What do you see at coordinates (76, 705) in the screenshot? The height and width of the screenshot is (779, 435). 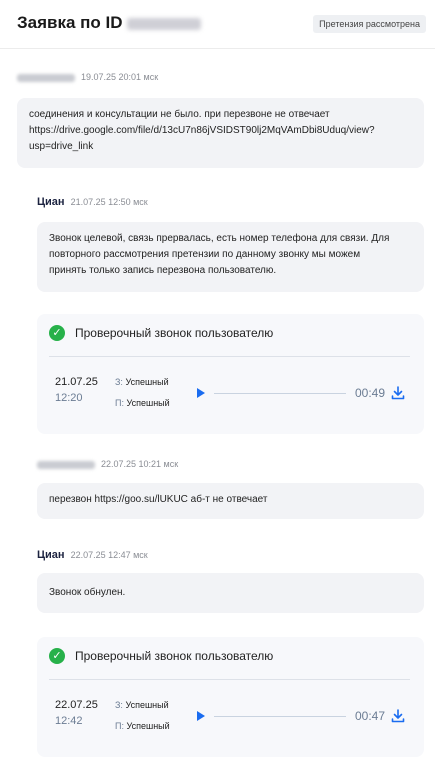 I see `call-date: 22.07.25` at bounding box center [76, 705].